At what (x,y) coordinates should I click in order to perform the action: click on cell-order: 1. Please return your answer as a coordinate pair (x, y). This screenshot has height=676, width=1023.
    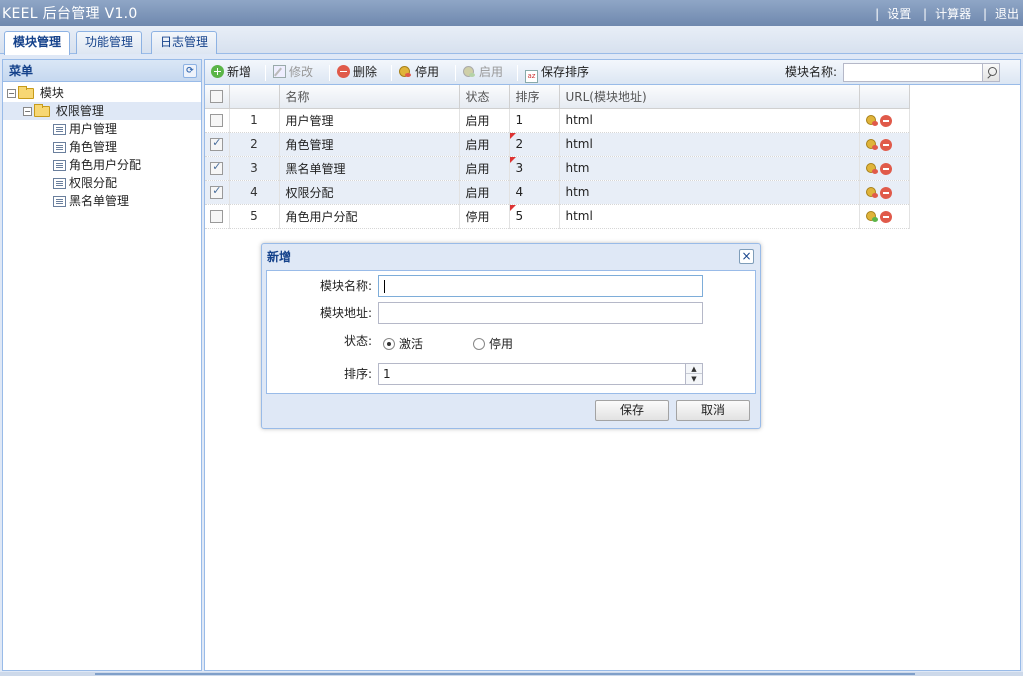
    Looking at the image, I should click on (534, 120).